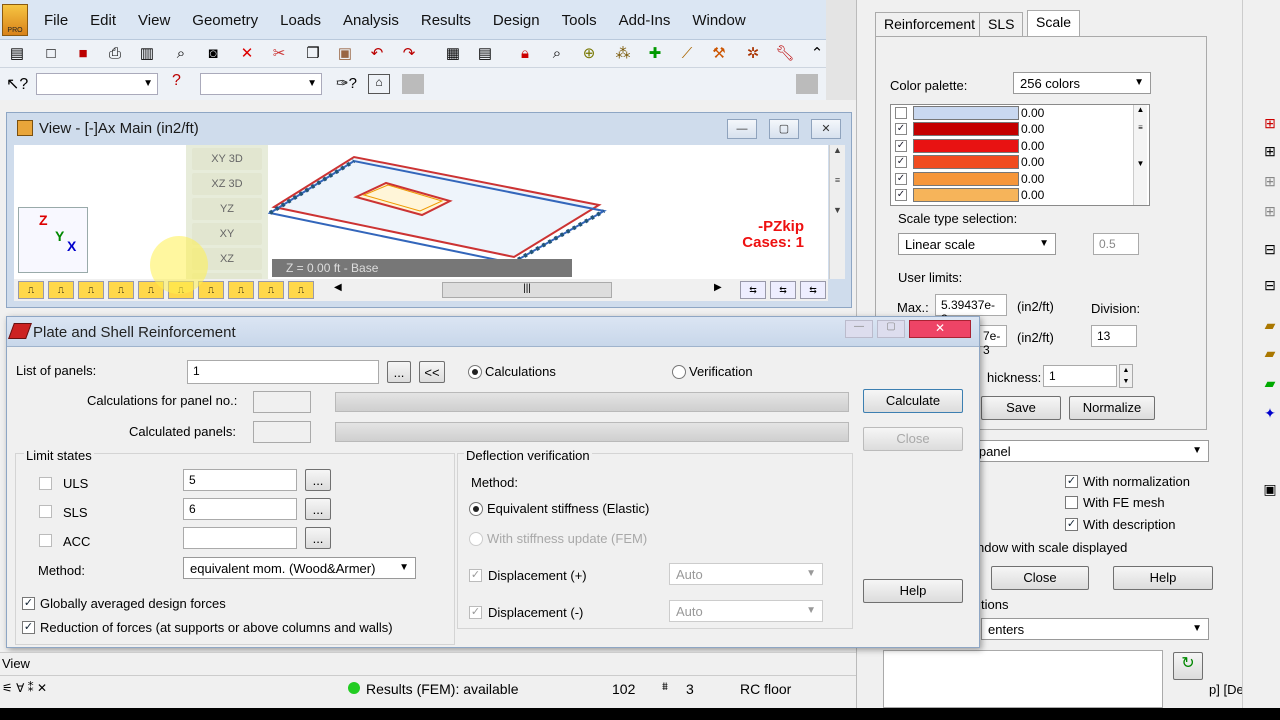 The width and height of the screenshot is (1280, 720). What do you see at coordinates (527, 290) in the screenshot?
I see `horizontal-scroll-thumb: |||` at bounding box center [527, 290].